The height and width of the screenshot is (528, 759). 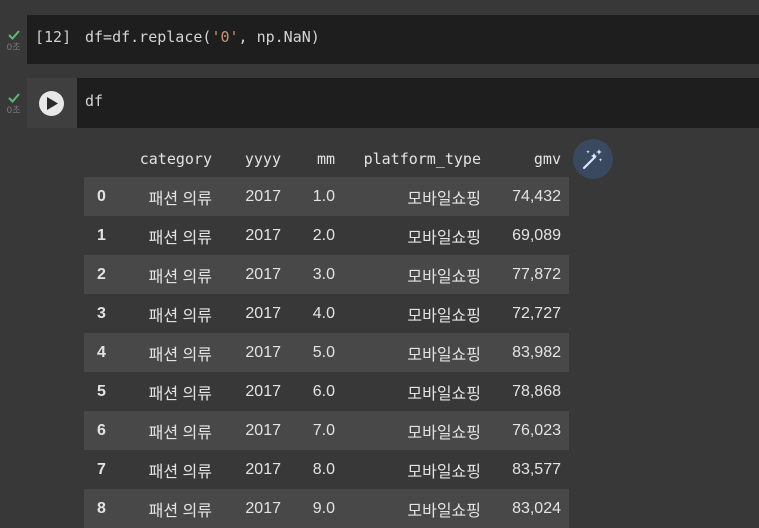 I want to click on cell-2-exec-time: 0초, so click(x=13, y=111).